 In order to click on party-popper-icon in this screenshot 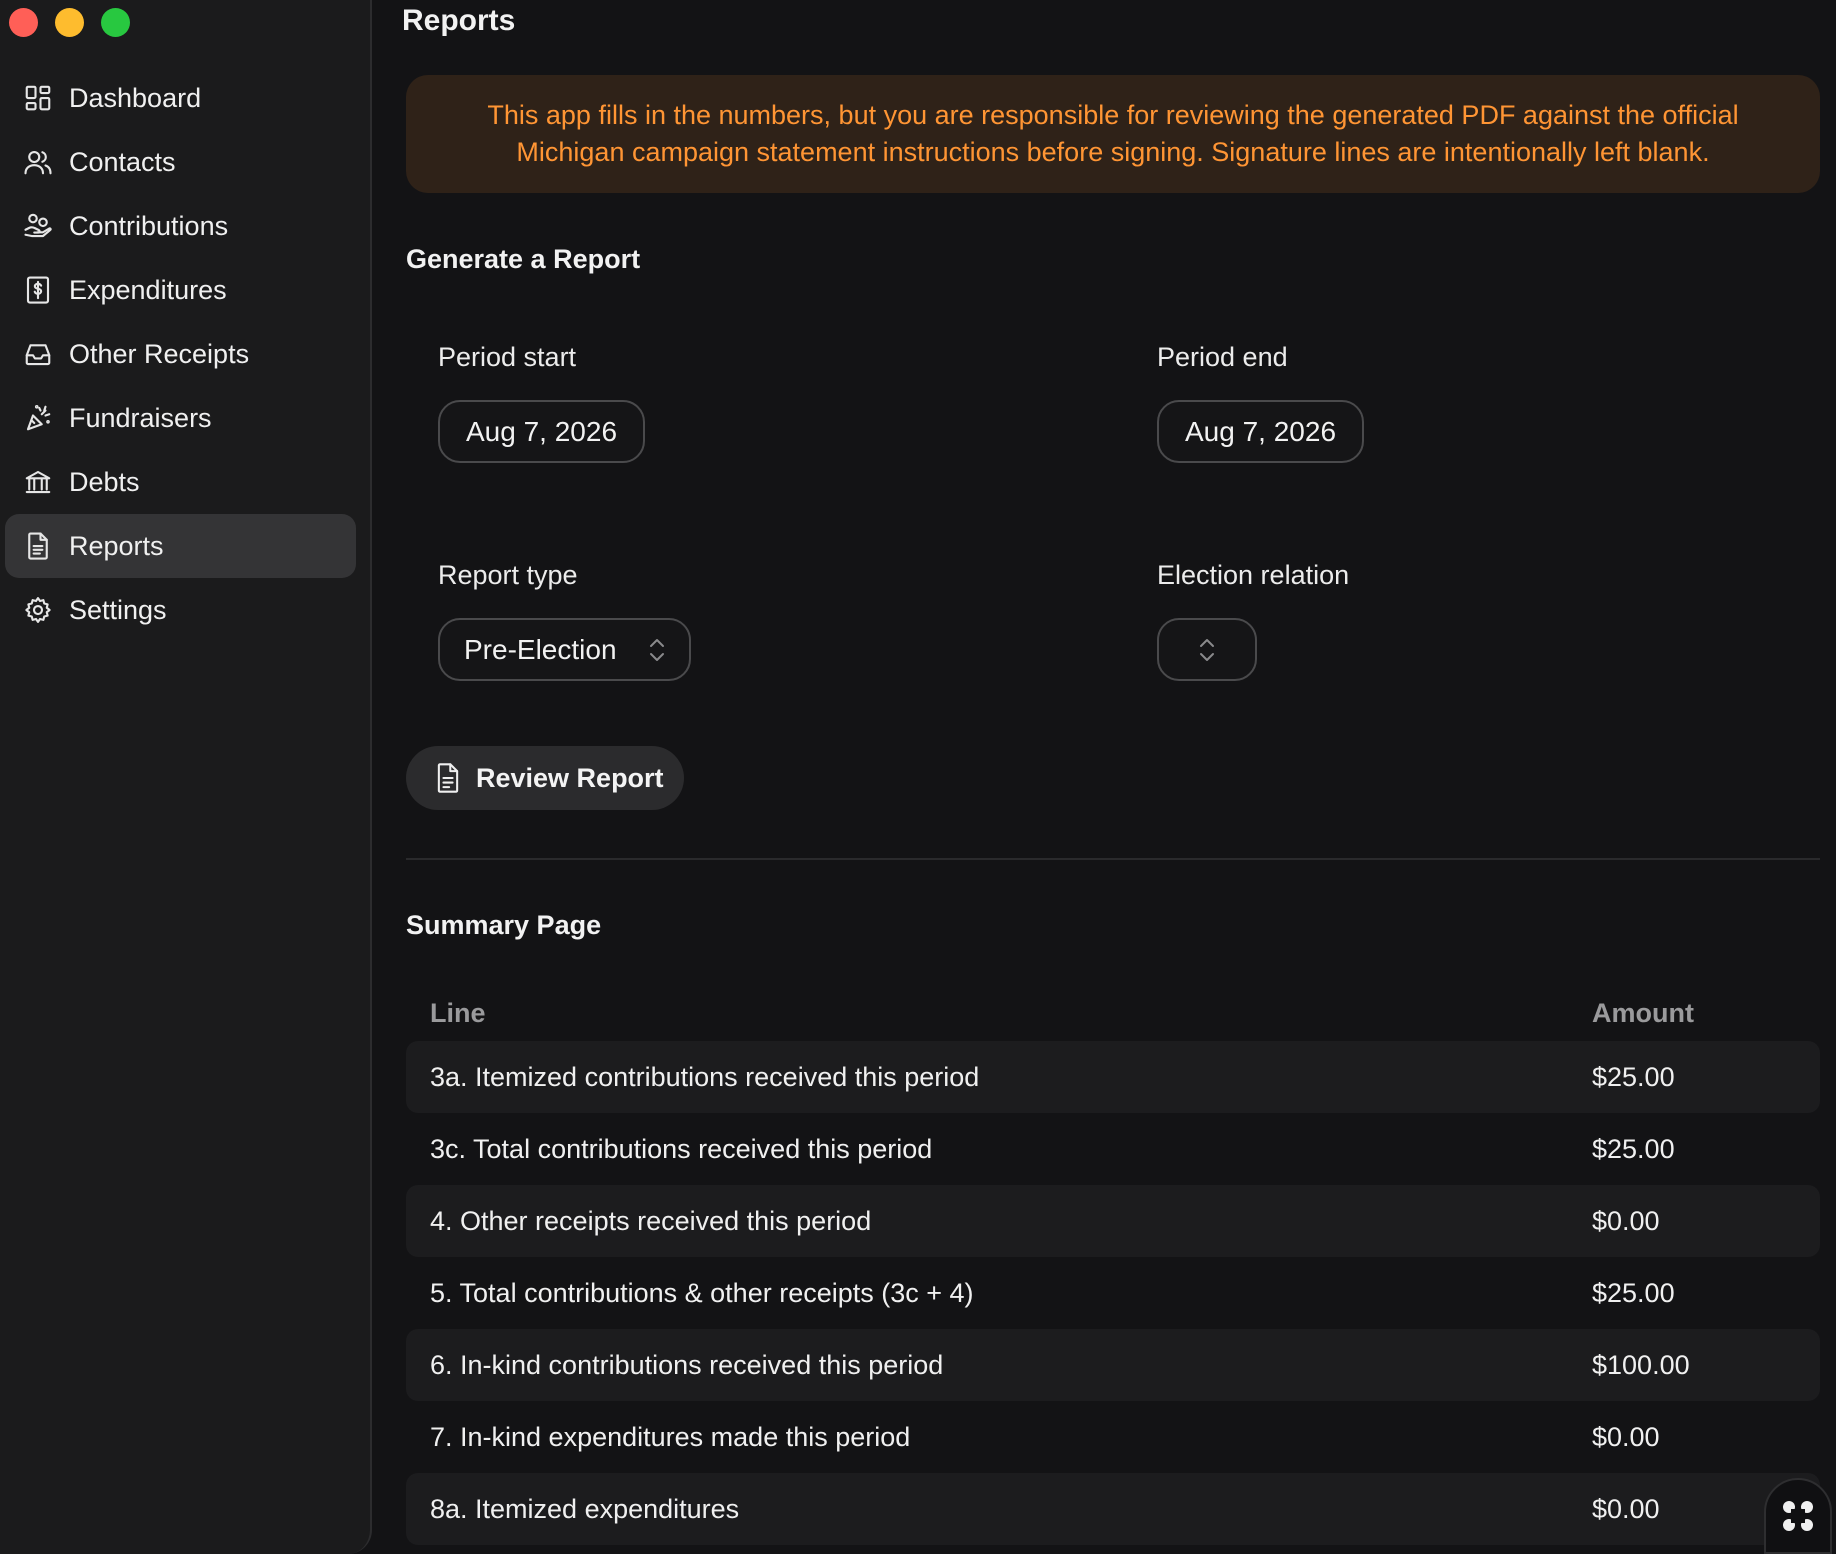, I will do `click(38, 418)`.